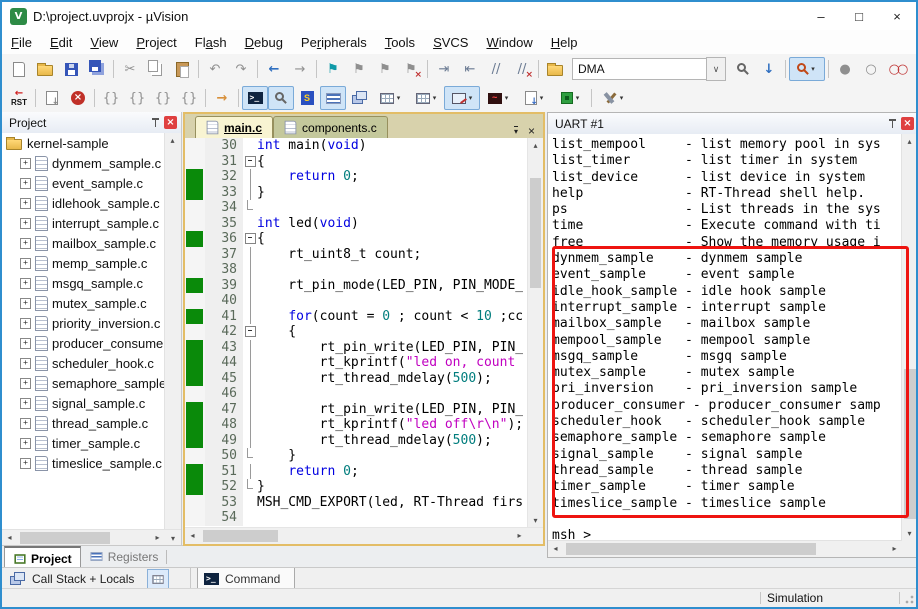  Describe the element at coordinates (83, 203) in the screenshot. I see `tree-item: idlehook_sample.c` at that location.